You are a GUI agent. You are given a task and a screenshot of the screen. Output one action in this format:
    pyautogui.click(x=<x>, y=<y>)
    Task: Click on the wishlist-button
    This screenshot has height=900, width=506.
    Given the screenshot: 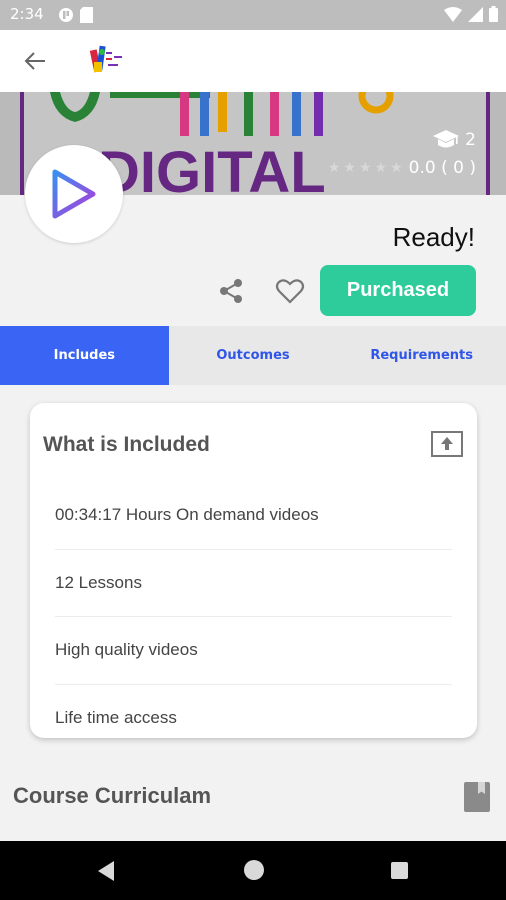 What is the action you would take?
    pyautogui.click(x=290, y=291)
    